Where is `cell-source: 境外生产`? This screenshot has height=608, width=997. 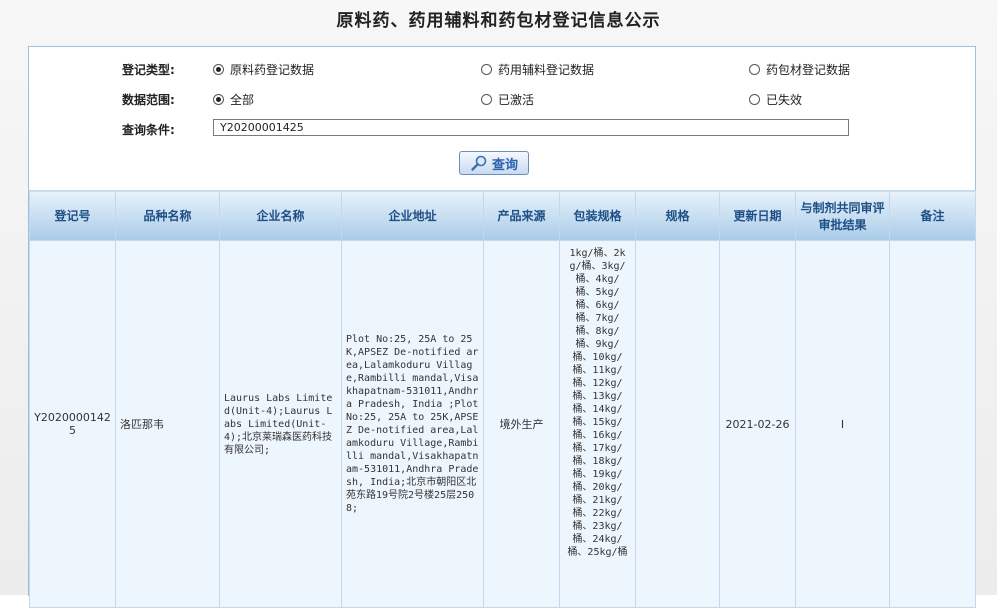
cell-source: 境外生产 is located at coordinates (521, 424).